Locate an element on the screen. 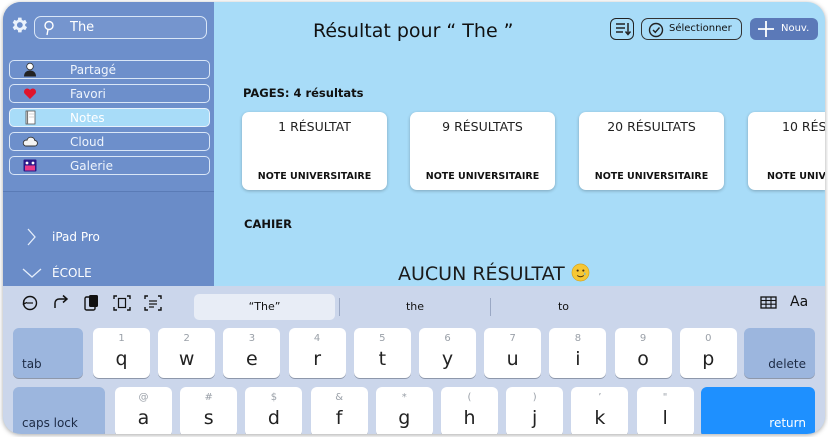  folder-label: ÉCOLE is located at coordinates (72, 273).